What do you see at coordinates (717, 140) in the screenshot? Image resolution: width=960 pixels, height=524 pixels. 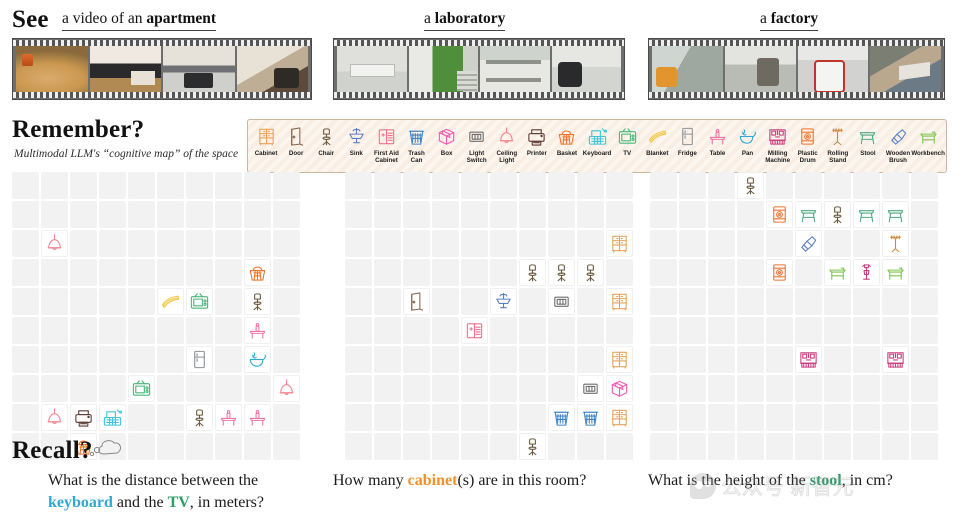 I see `legend-item-table: Table` at bounding box center [717, 140].